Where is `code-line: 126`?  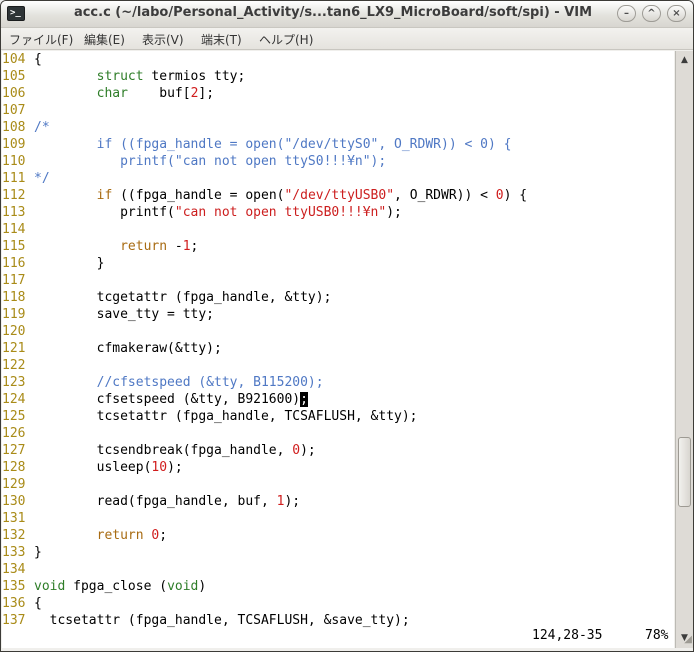
code-line: 126 is located at coordinates (18, 433).